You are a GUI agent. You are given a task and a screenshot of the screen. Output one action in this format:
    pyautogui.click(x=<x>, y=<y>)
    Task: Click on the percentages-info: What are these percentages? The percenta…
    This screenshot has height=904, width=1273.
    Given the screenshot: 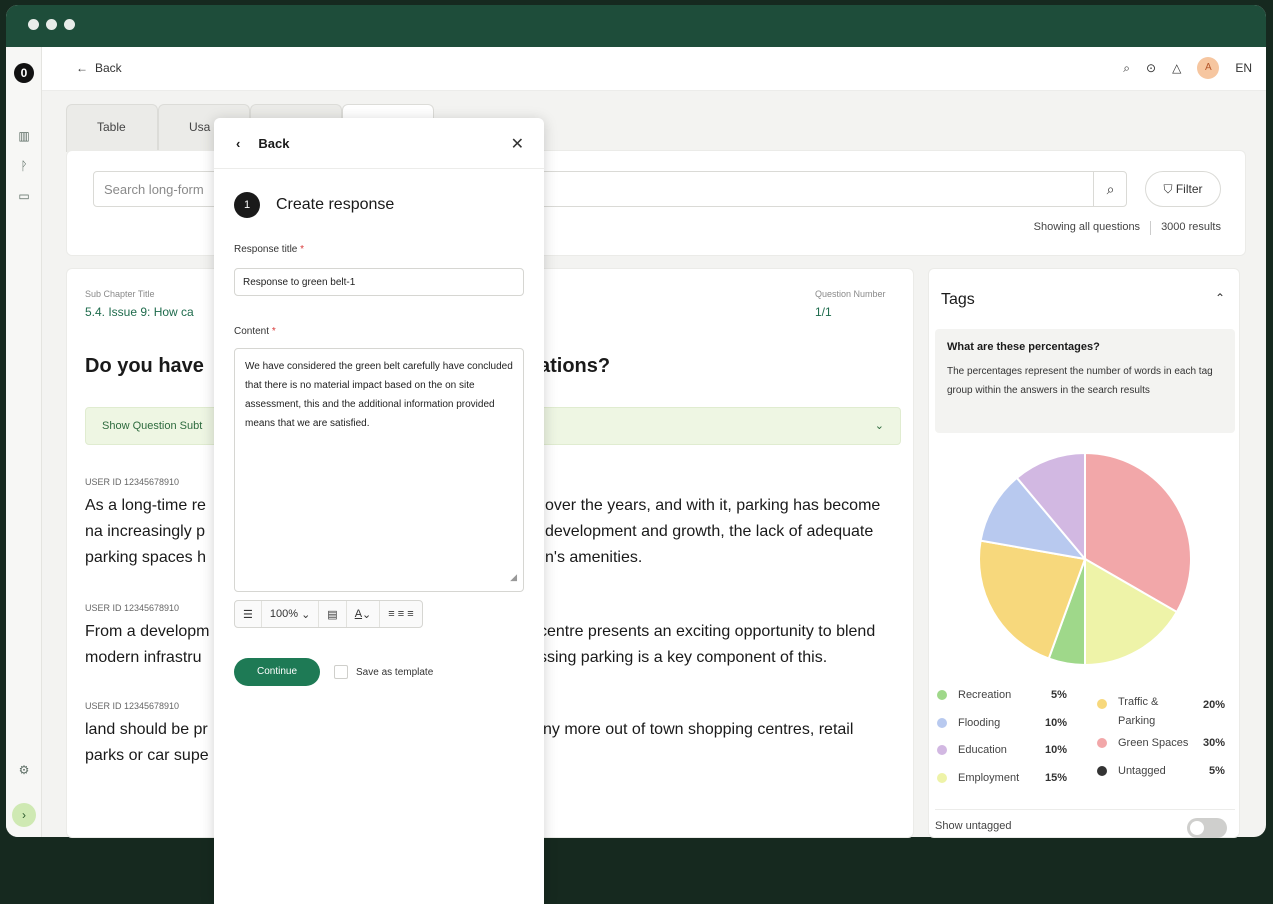 What is the action you would take?
    pyautogui.click(x=1085, y=381)
    